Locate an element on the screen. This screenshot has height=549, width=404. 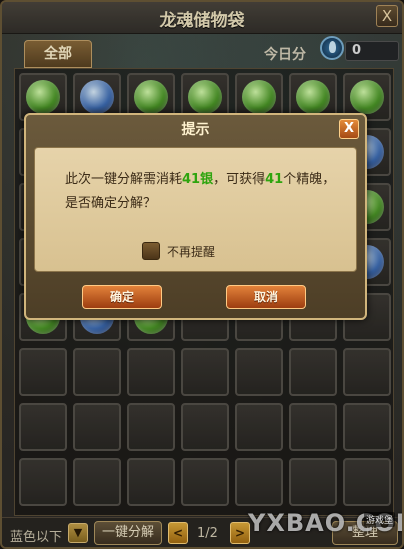
dialog-title: 提示 is located at coordinates (195, 130).